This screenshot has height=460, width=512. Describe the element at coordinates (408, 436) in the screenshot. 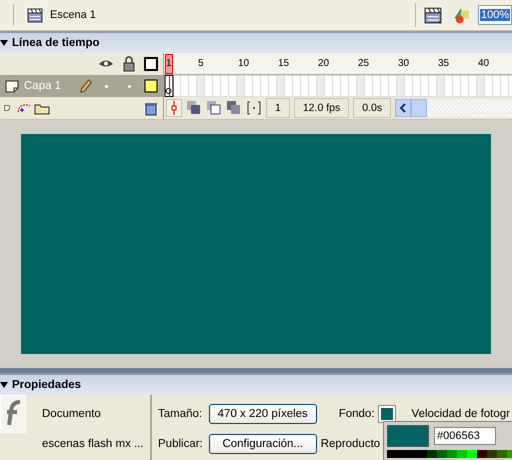

I see `color-preview` at that location.